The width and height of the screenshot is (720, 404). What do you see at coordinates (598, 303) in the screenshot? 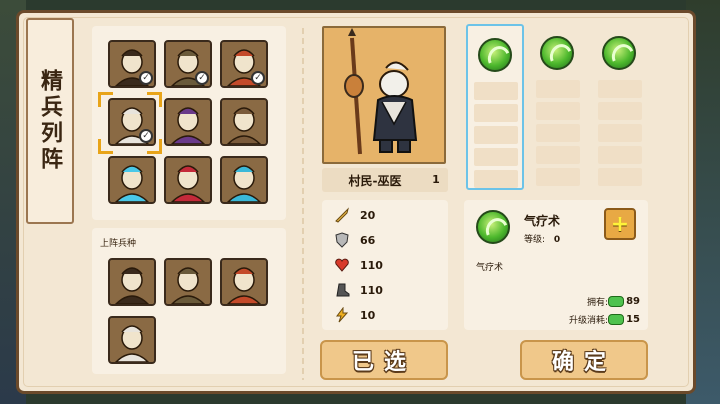
I see `owned-label: 拥有:` at bounding box center [598, 303].